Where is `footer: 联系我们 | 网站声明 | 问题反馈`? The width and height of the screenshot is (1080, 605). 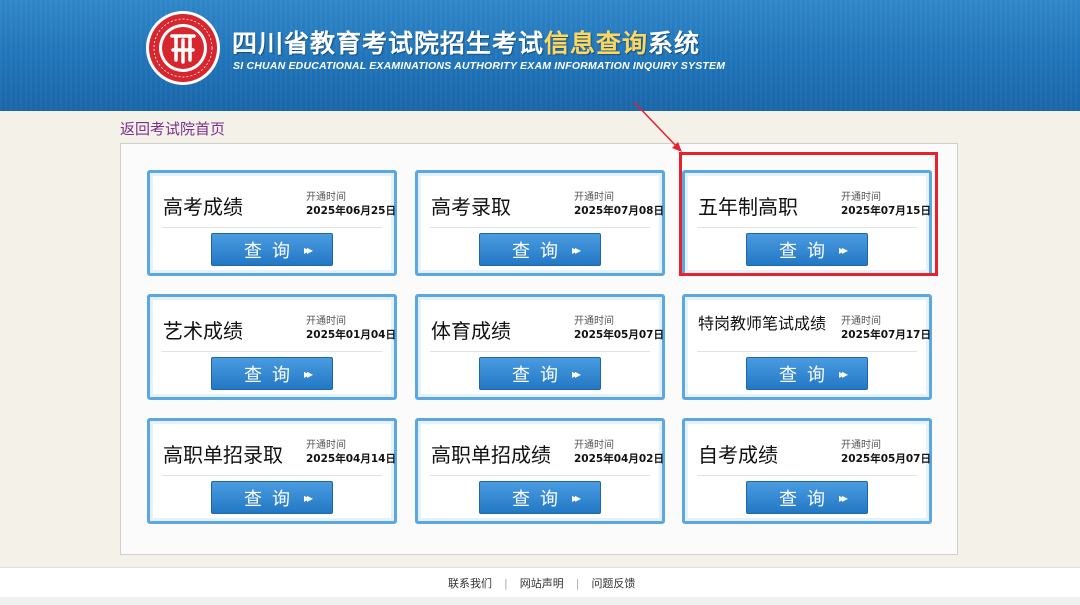
footer: 联系我们 | 网站声明 | 问题反馈 is located at coordinates (540, 582).